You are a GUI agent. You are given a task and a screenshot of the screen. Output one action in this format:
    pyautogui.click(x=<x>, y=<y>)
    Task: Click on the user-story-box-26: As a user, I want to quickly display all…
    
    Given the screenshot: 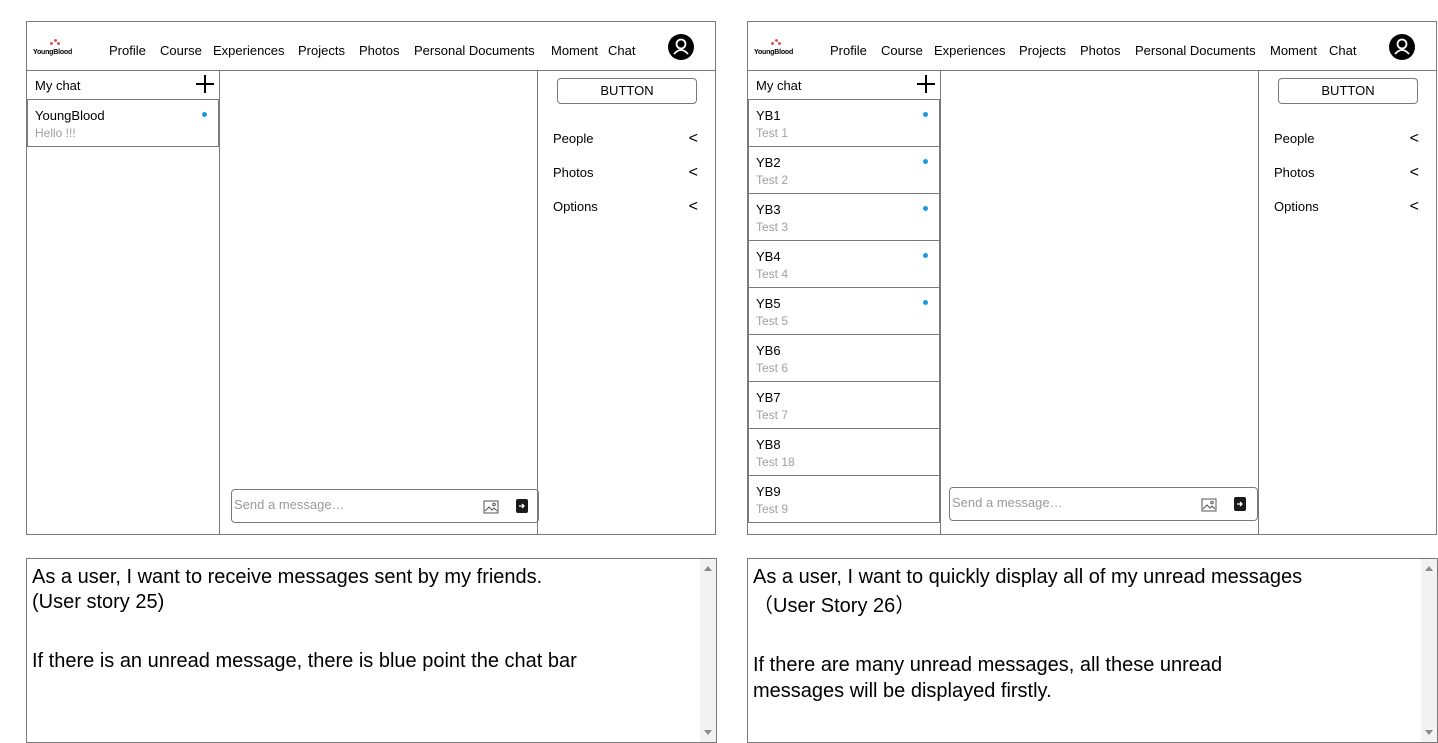 What is the action you would take?
    pyautogui.click(x=1092, y=650)
    